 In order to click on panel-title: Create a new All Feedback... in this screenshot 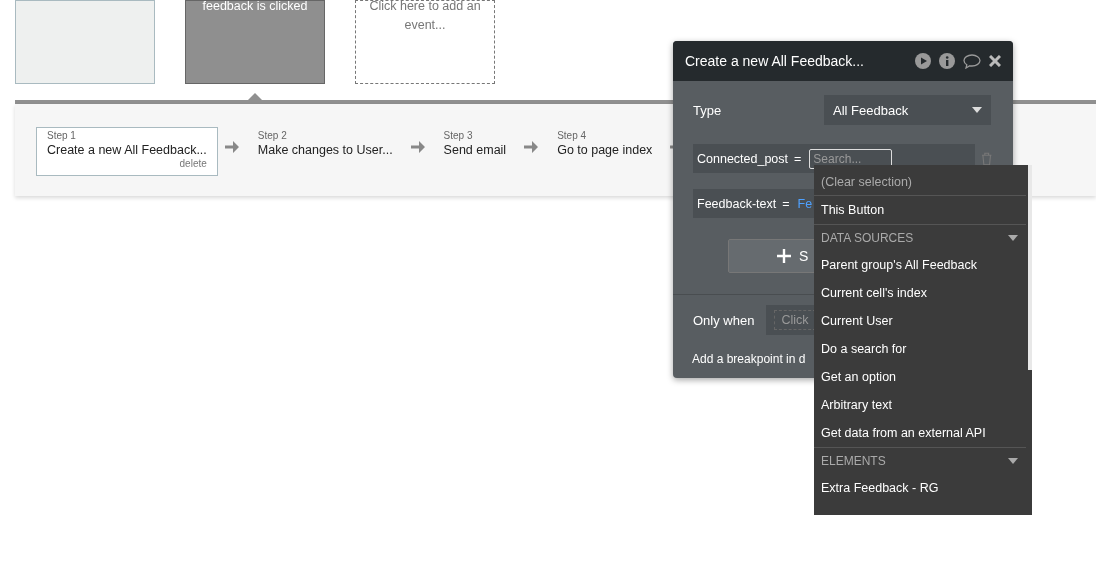, I will do `click(775, 61)`.